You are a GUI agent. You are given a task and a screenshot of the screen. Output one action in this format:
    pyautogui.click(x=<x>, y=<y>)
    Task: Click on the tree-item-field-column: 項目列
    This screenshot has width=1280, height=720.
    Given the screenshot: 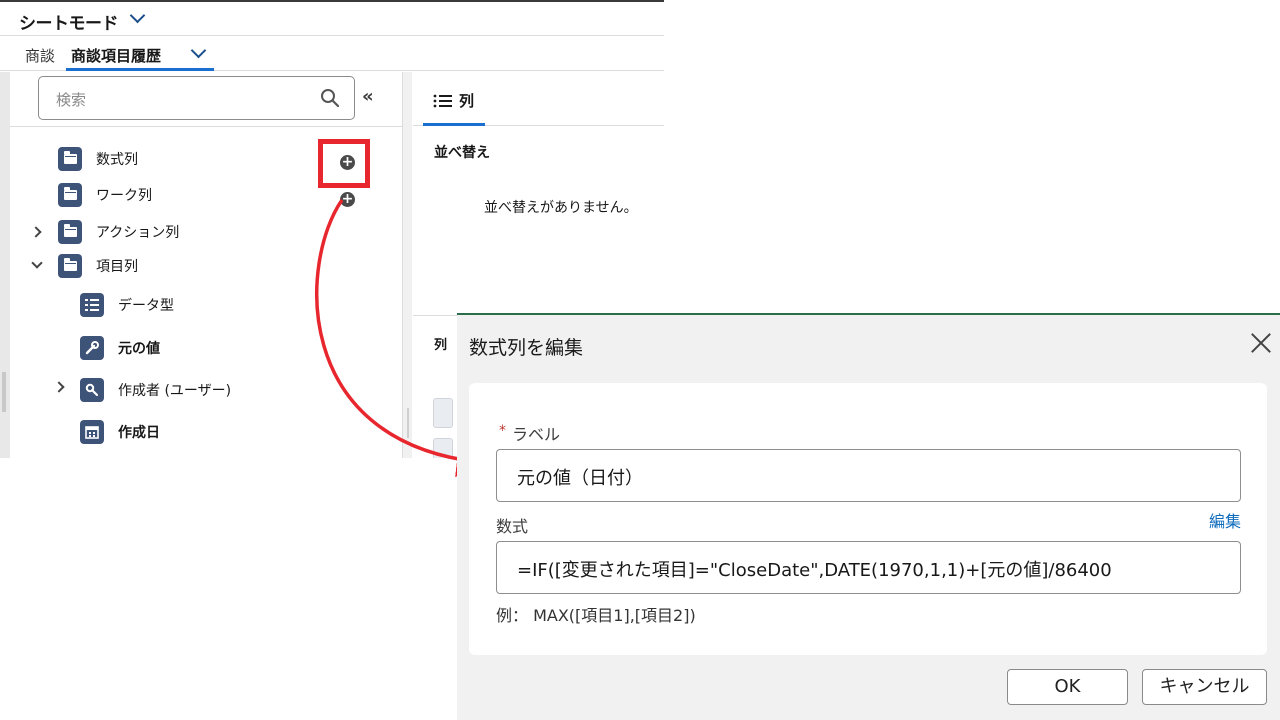 What is the action you would take?
    pyautogui.click(x=98, y=266)
    